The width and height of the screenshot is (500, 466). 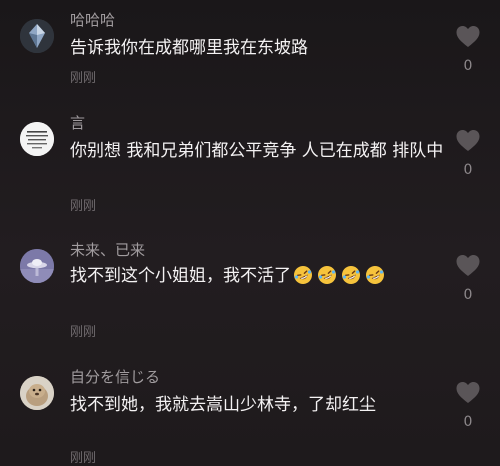 I want to click on comment-text: 告诉我你在成都哪里我在东坡路, so click(x=189, y=48).